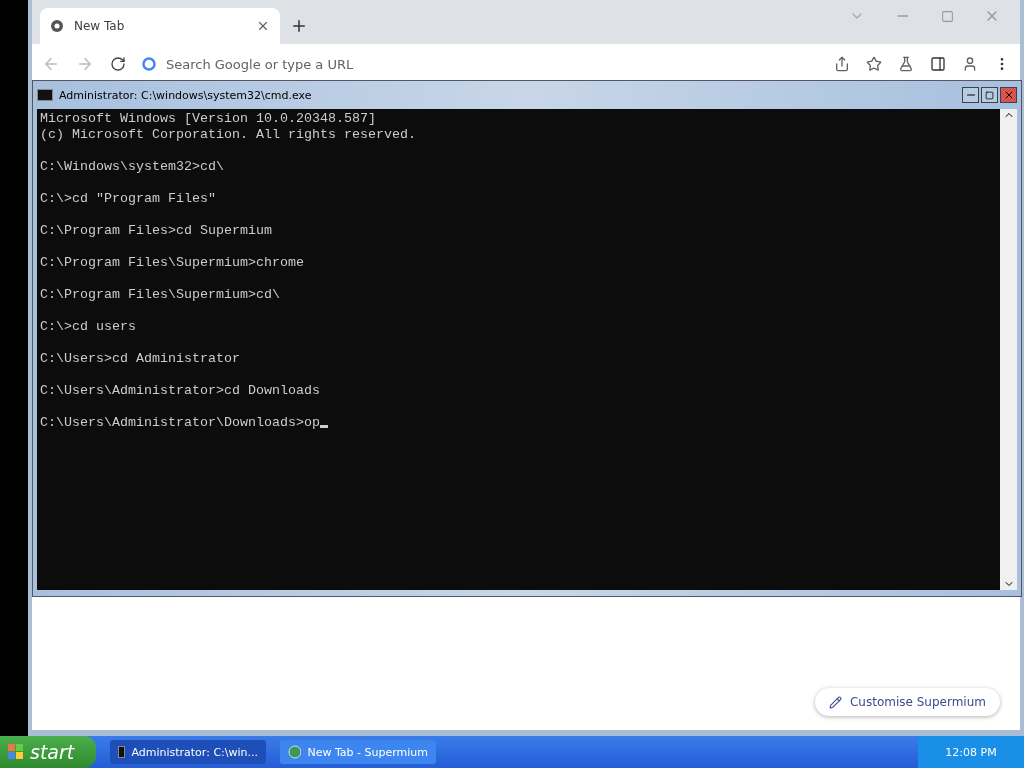  I want to click on taskbar-item: New Tab - Supermium, so click(358, 752).